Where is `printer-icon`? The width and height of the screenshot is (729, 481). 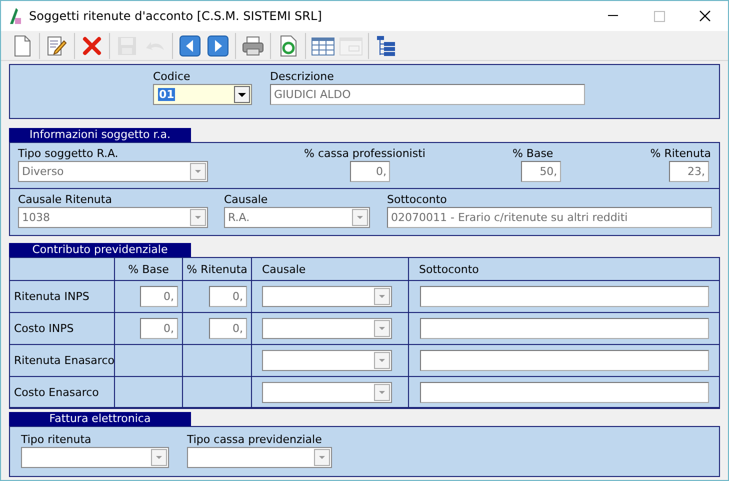 printer-icon is located at coordinates (253, 45).